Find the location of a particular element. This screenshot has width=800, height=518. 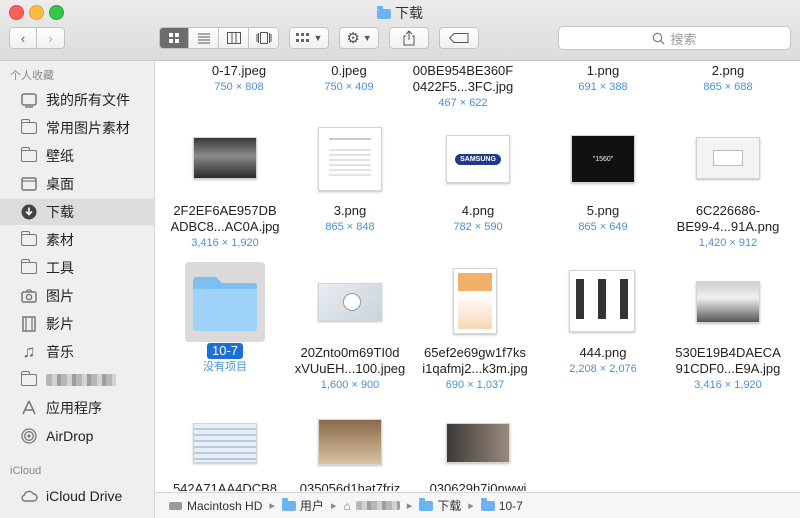

icon-view-button is located at coordinates (174, 38).